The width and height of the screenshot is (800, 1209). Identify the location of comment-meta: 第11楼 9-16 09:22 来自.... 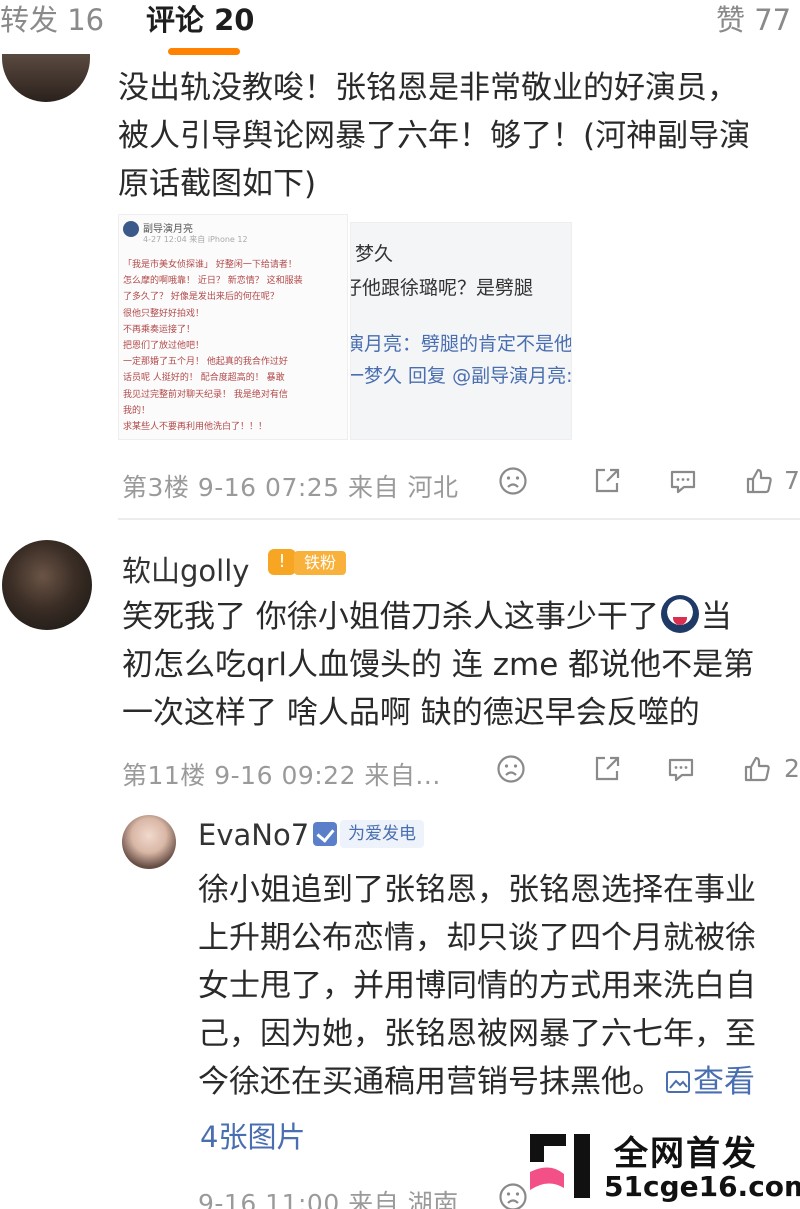
(281, 775).